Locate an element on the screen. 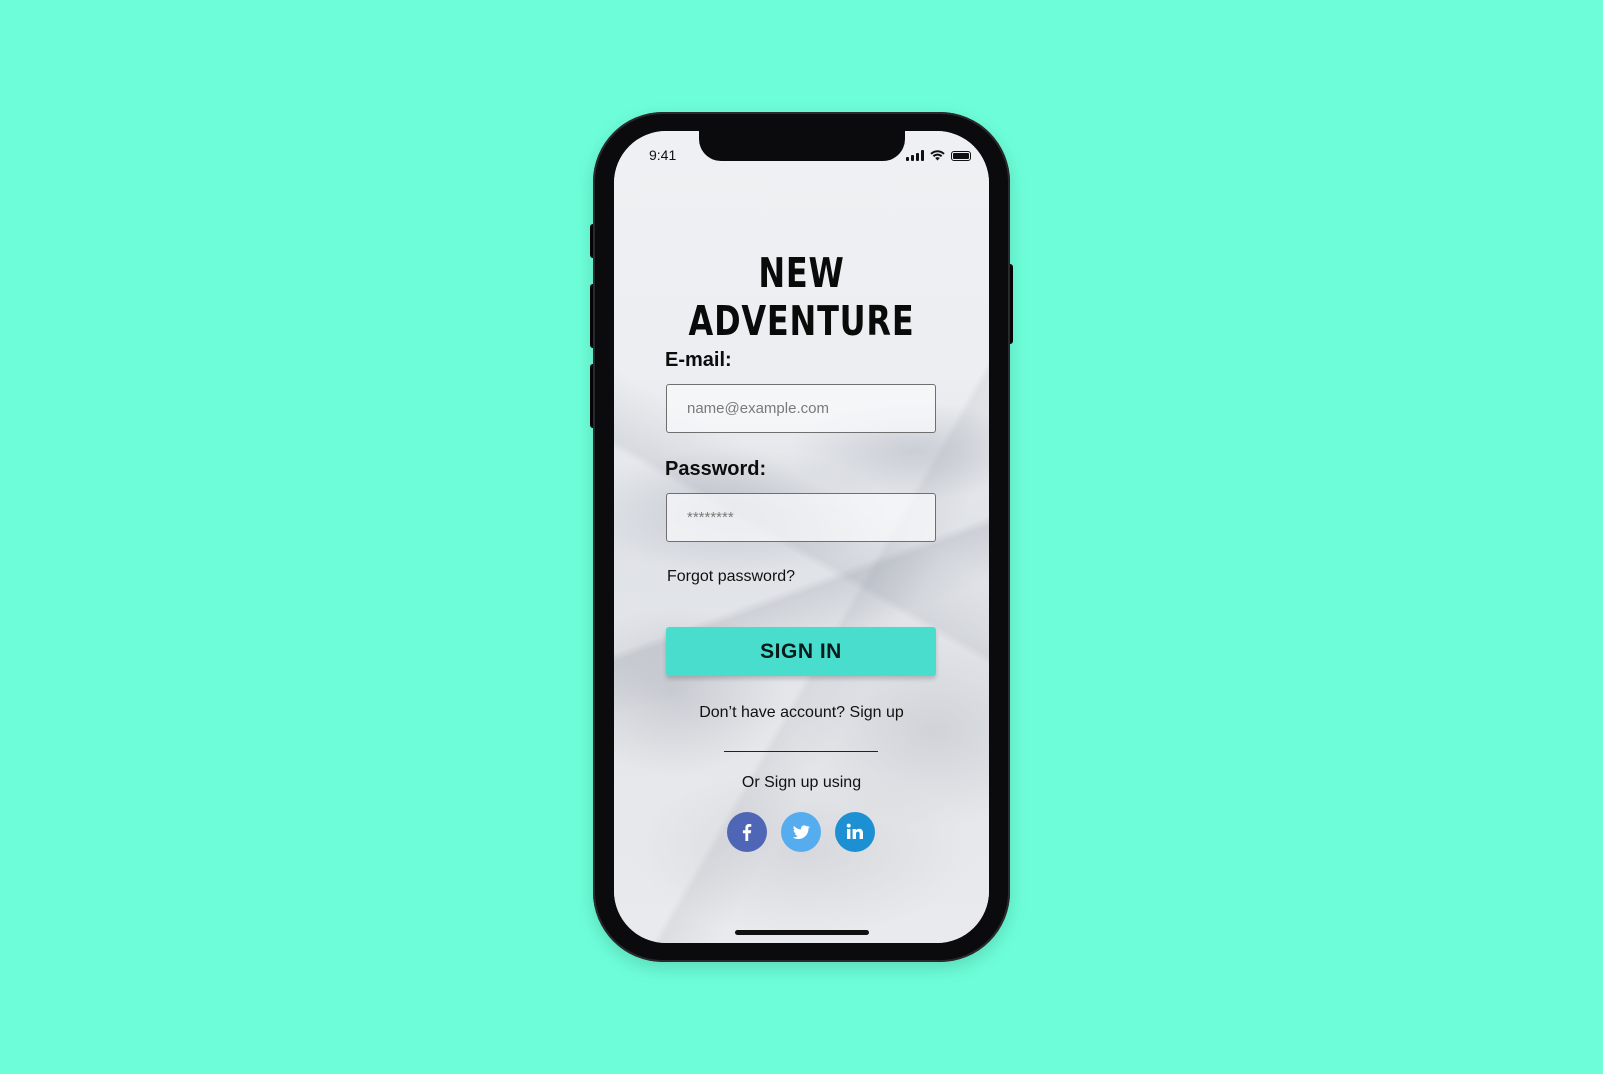 The image size is (1603, 1074). status-time: 9:41 is located at coordinates (663, 155).